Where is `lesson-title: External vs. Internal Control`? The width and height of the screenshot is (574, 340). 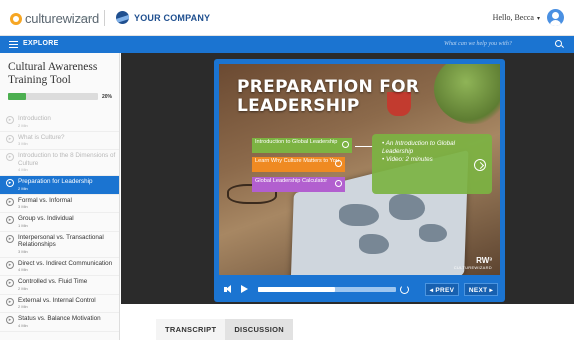
lesson-title: External vs. Internal Control is located at coordinates (57, 300).